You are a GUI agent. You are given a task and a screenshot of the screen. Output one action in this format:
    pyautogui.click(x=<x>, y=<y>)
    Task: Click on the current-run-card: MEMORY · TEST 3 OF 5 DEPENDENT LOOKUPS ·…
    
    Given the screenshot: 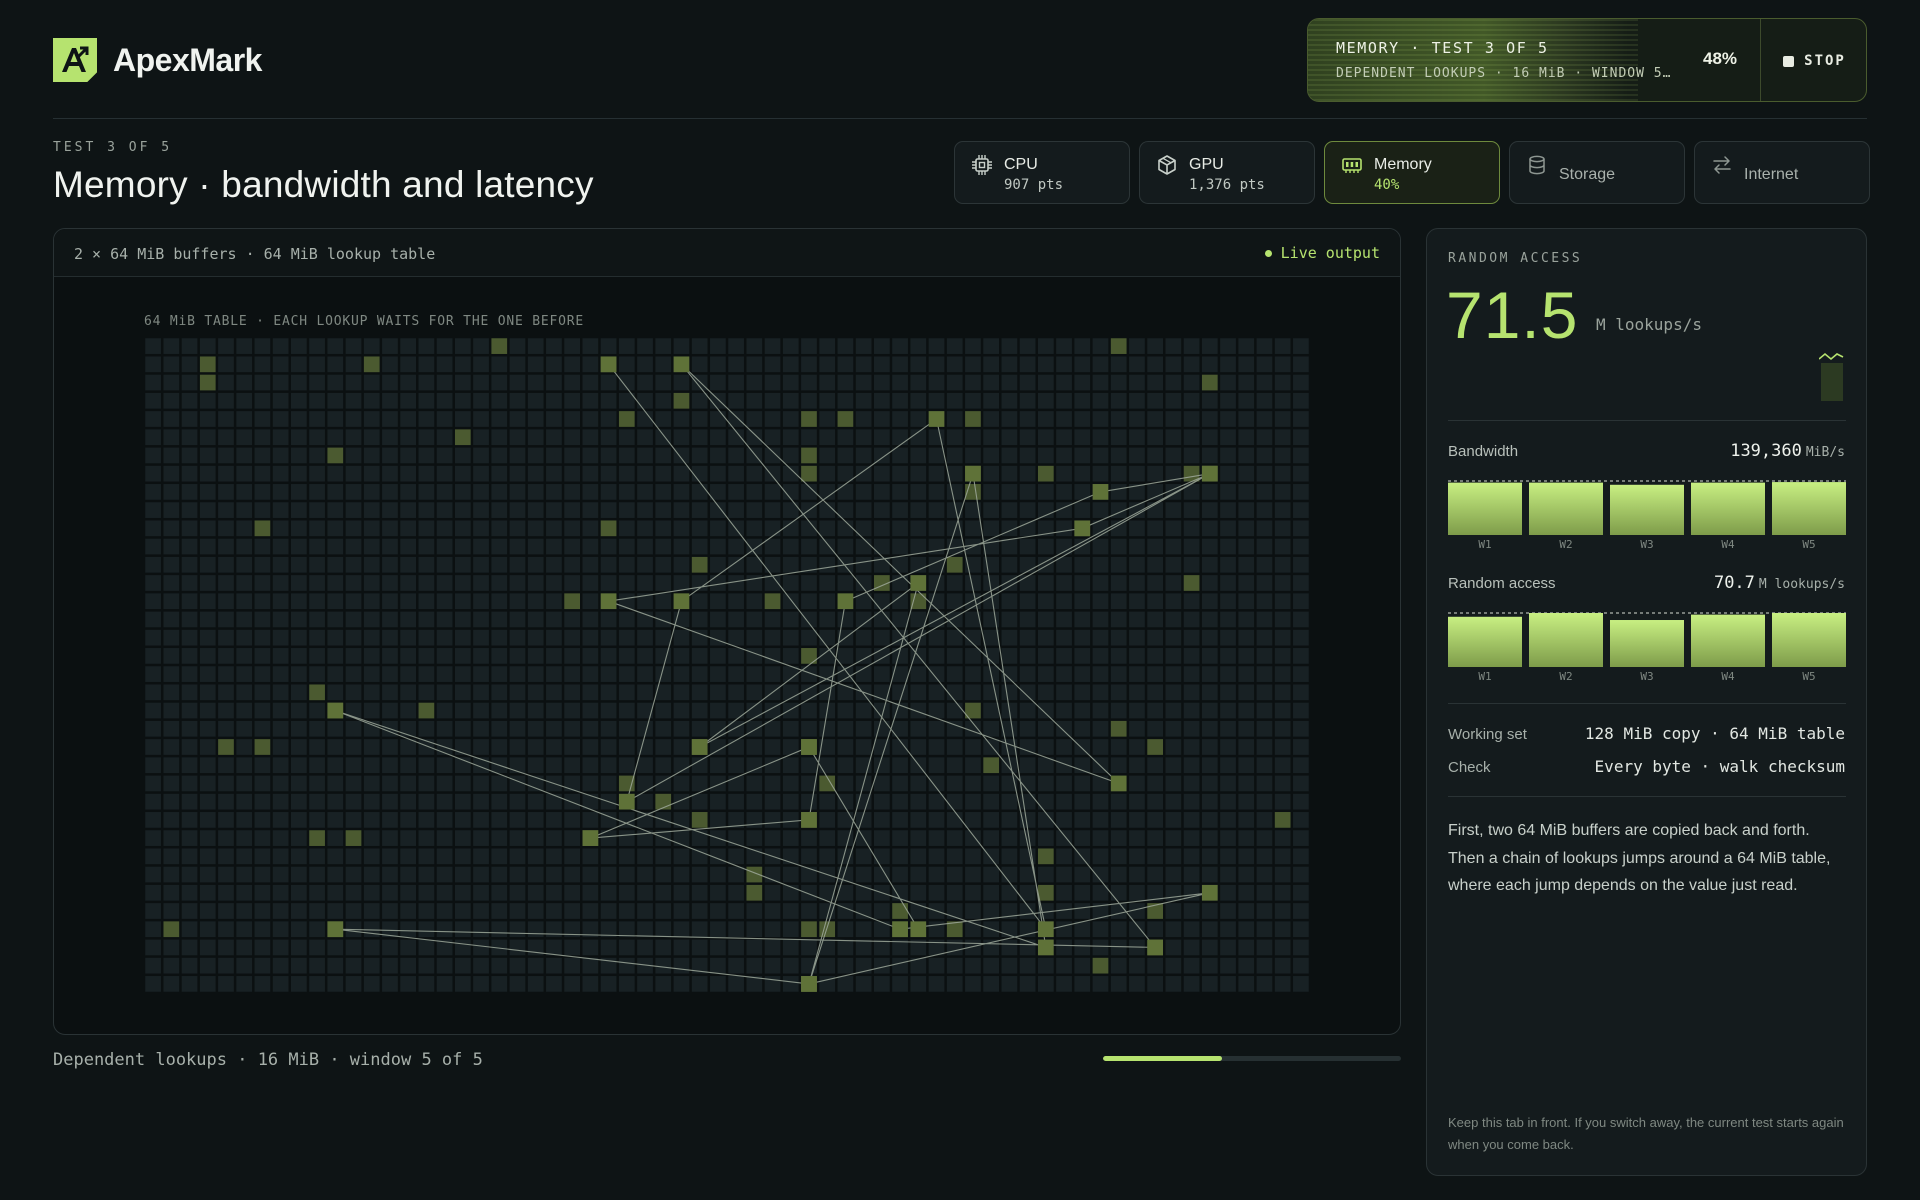 What is the action you would take?
    pyautogui.click(x=1587, y=60)
    